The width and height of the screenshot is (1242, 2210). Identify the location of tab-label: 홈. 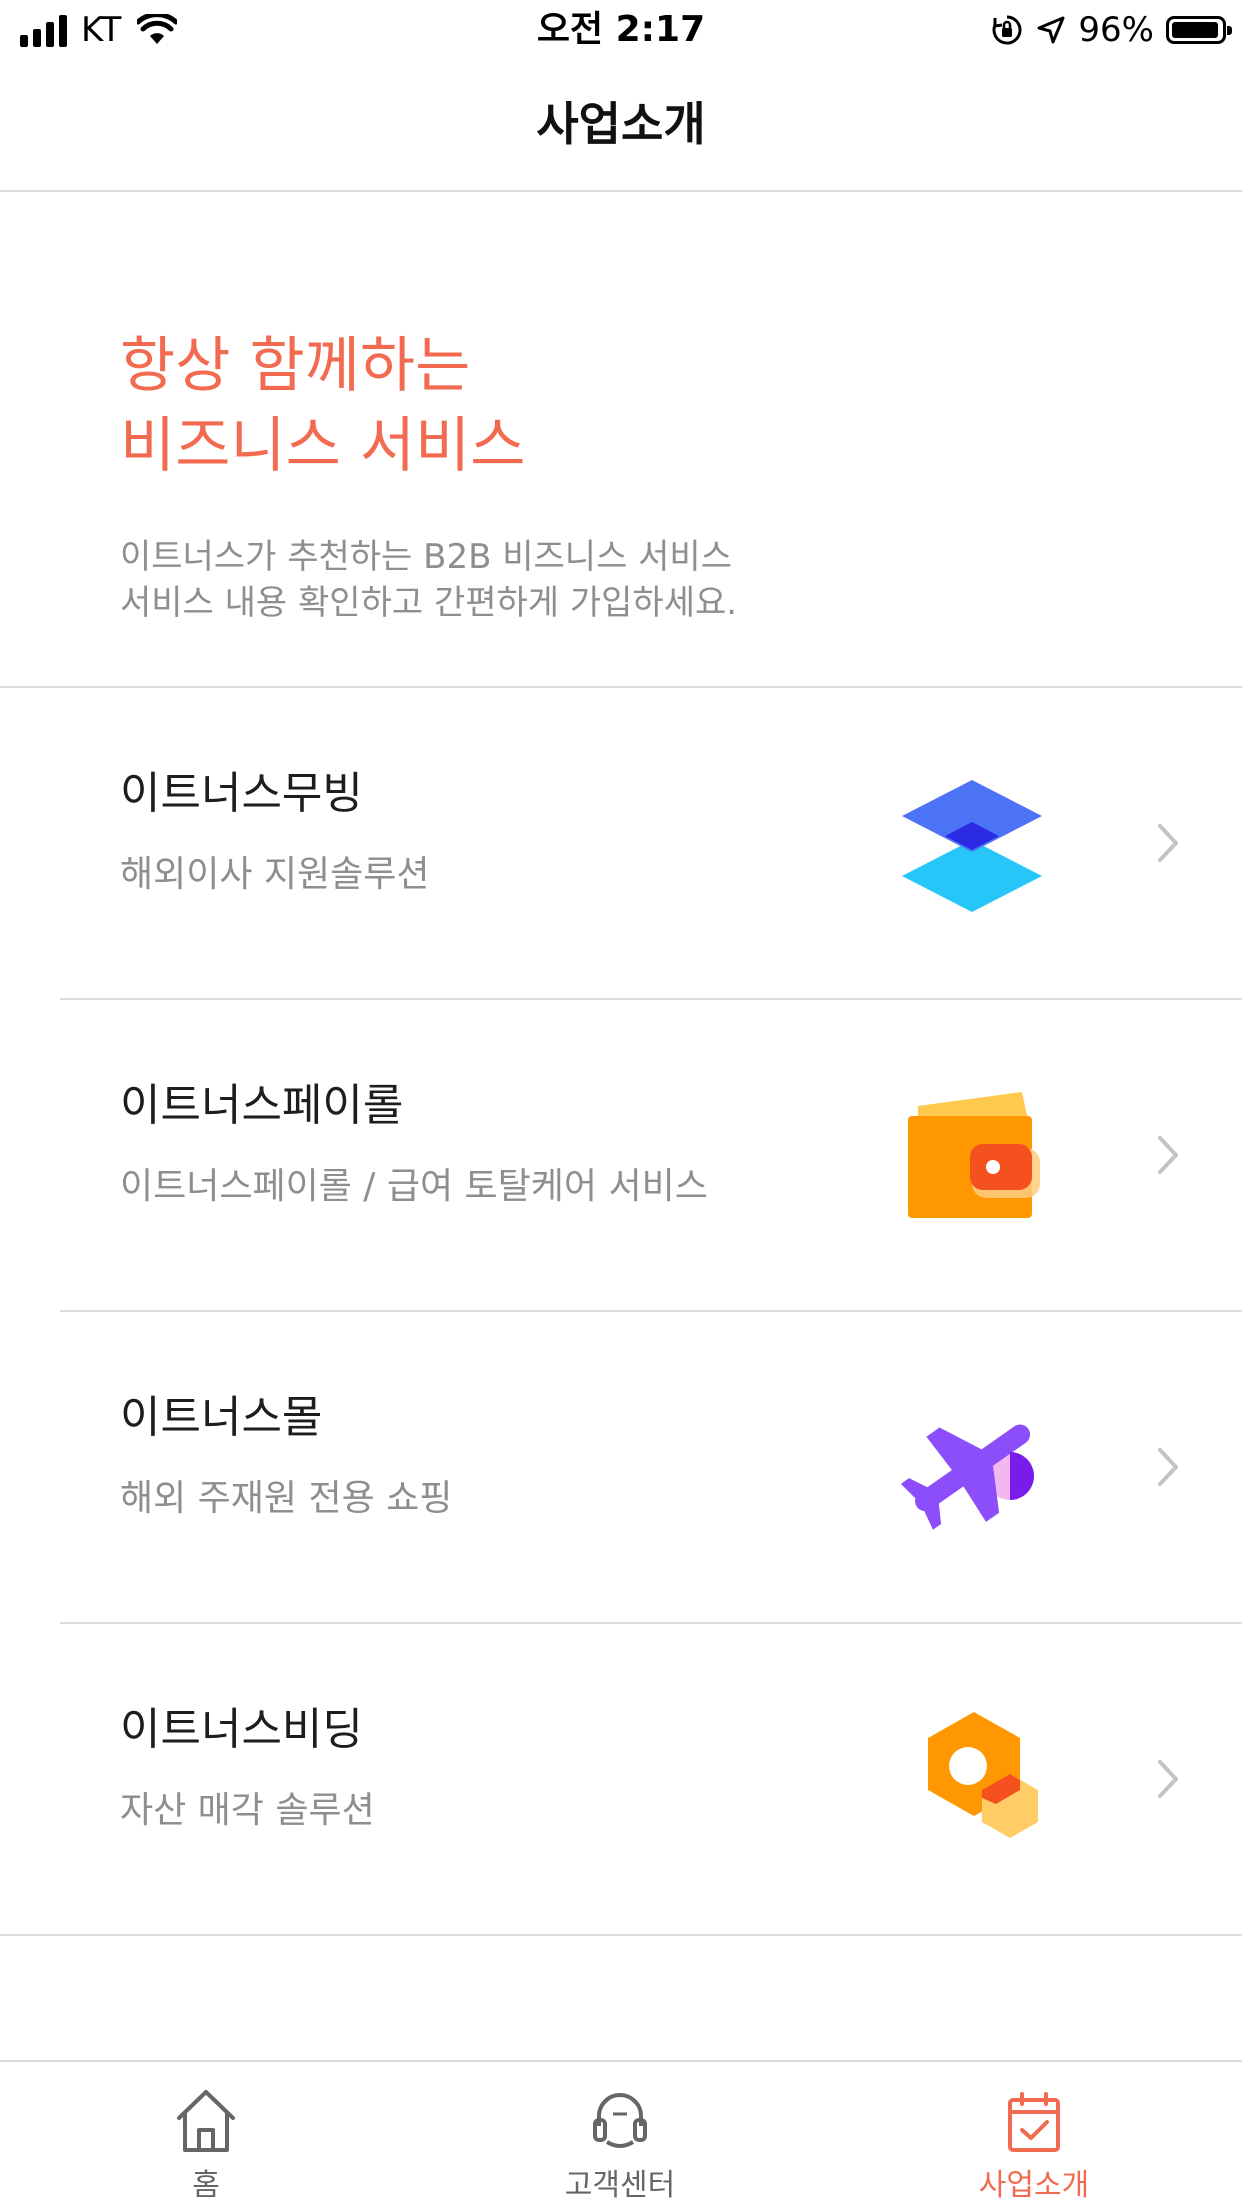
(206, 2185).